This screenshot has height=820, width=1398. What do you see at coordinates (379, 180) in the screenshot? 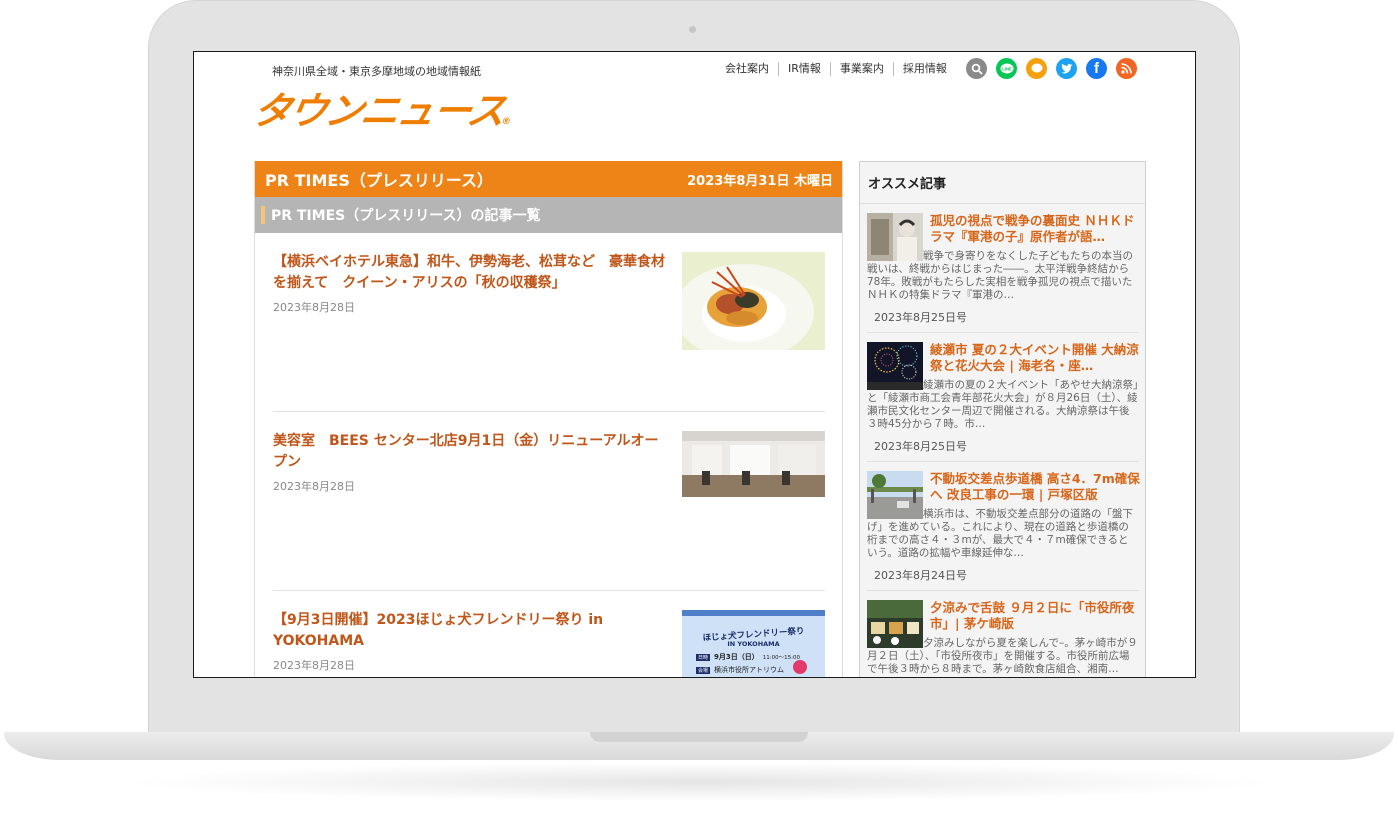
I see `section-title: PR TIMES（プレスリリース）` at bounding box center [379, 180].